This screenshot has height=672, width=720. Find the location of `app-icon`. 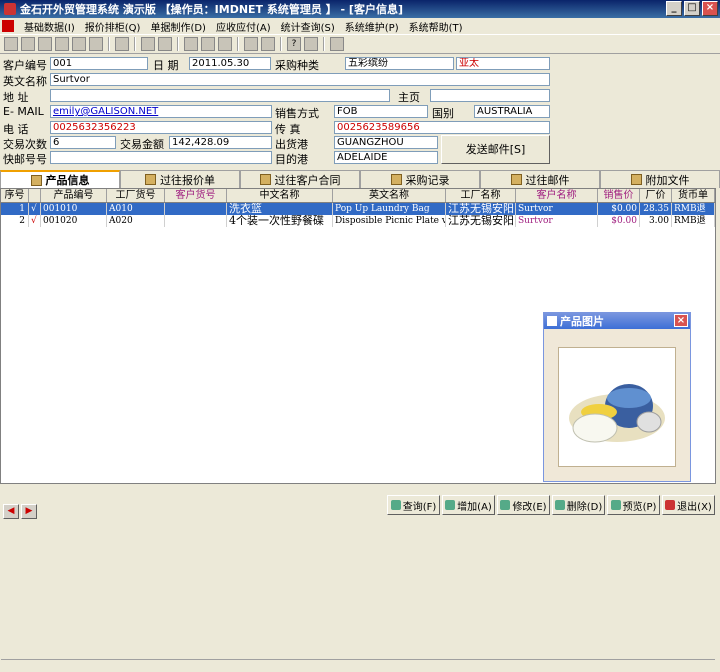

app-icon is located at coordinates (10, 9).